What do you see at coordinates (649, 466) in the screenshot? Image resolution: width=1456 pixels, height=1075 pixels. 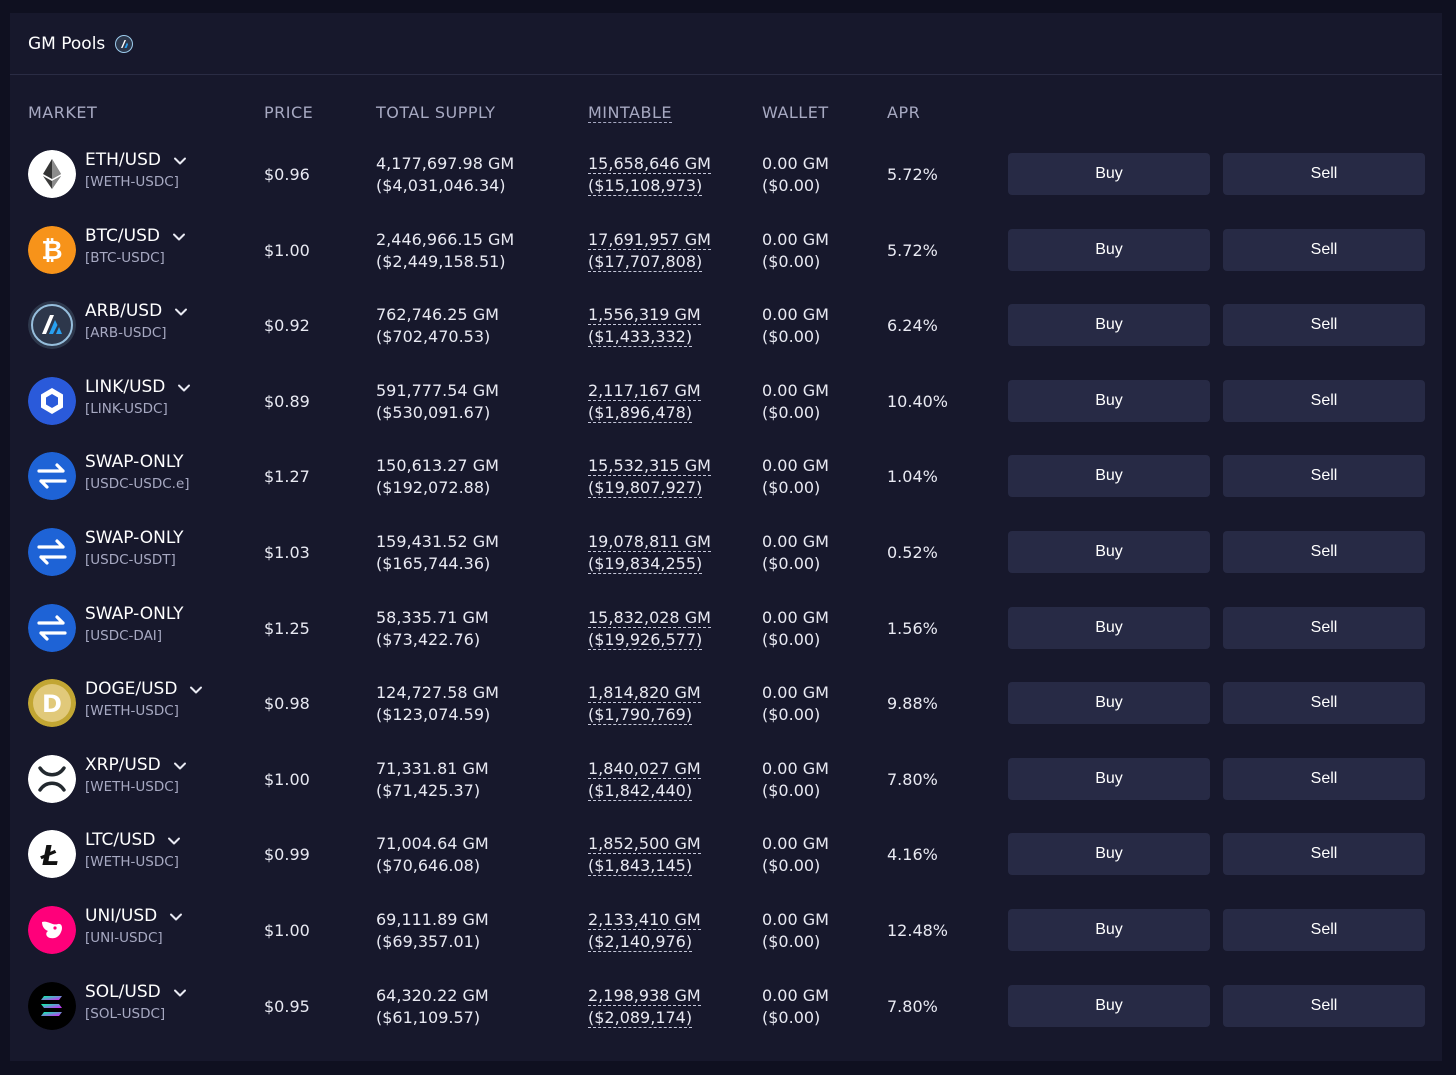 I see `mintable-amount: 15,532,315 GM` at bounding box center [649, 466].